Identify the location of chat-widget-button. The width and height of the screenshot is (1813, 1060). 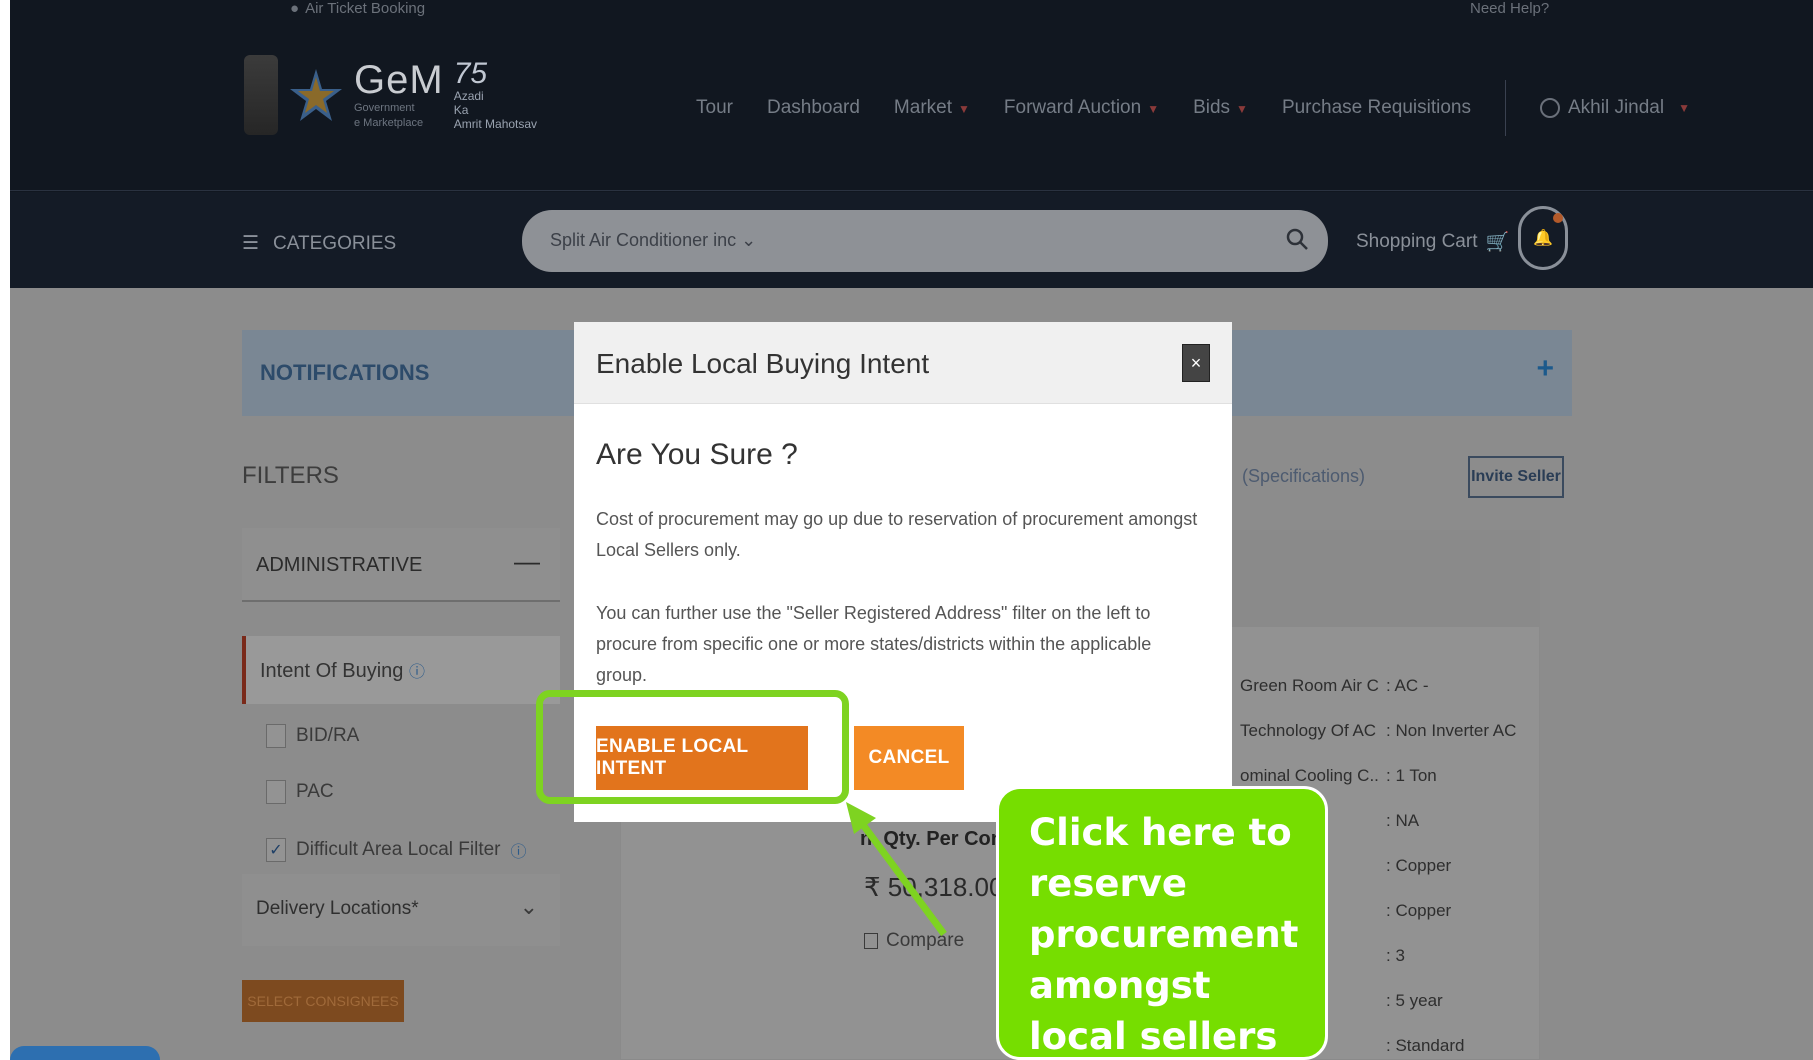
(85, 1053).